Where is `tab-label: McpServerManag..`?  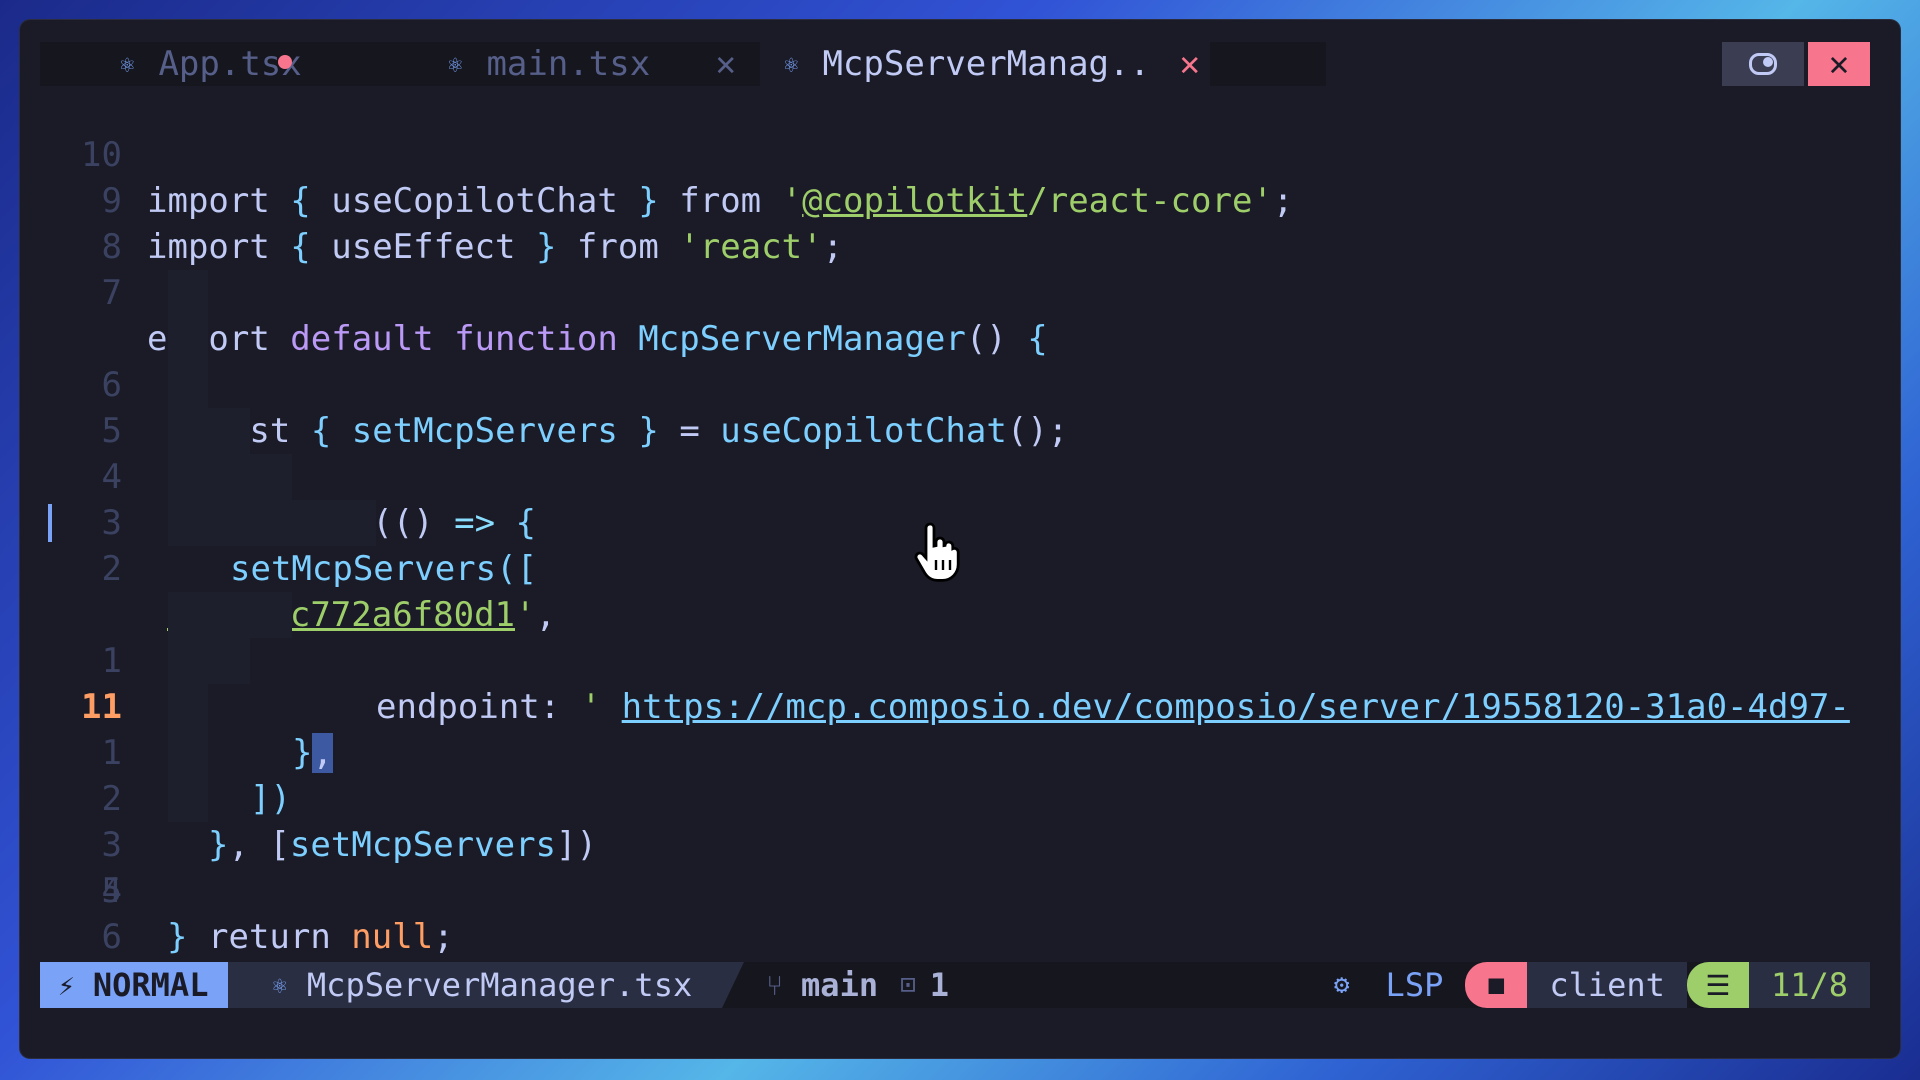
tab-label: McpServerManag.. is located at coordinates (986, 64).